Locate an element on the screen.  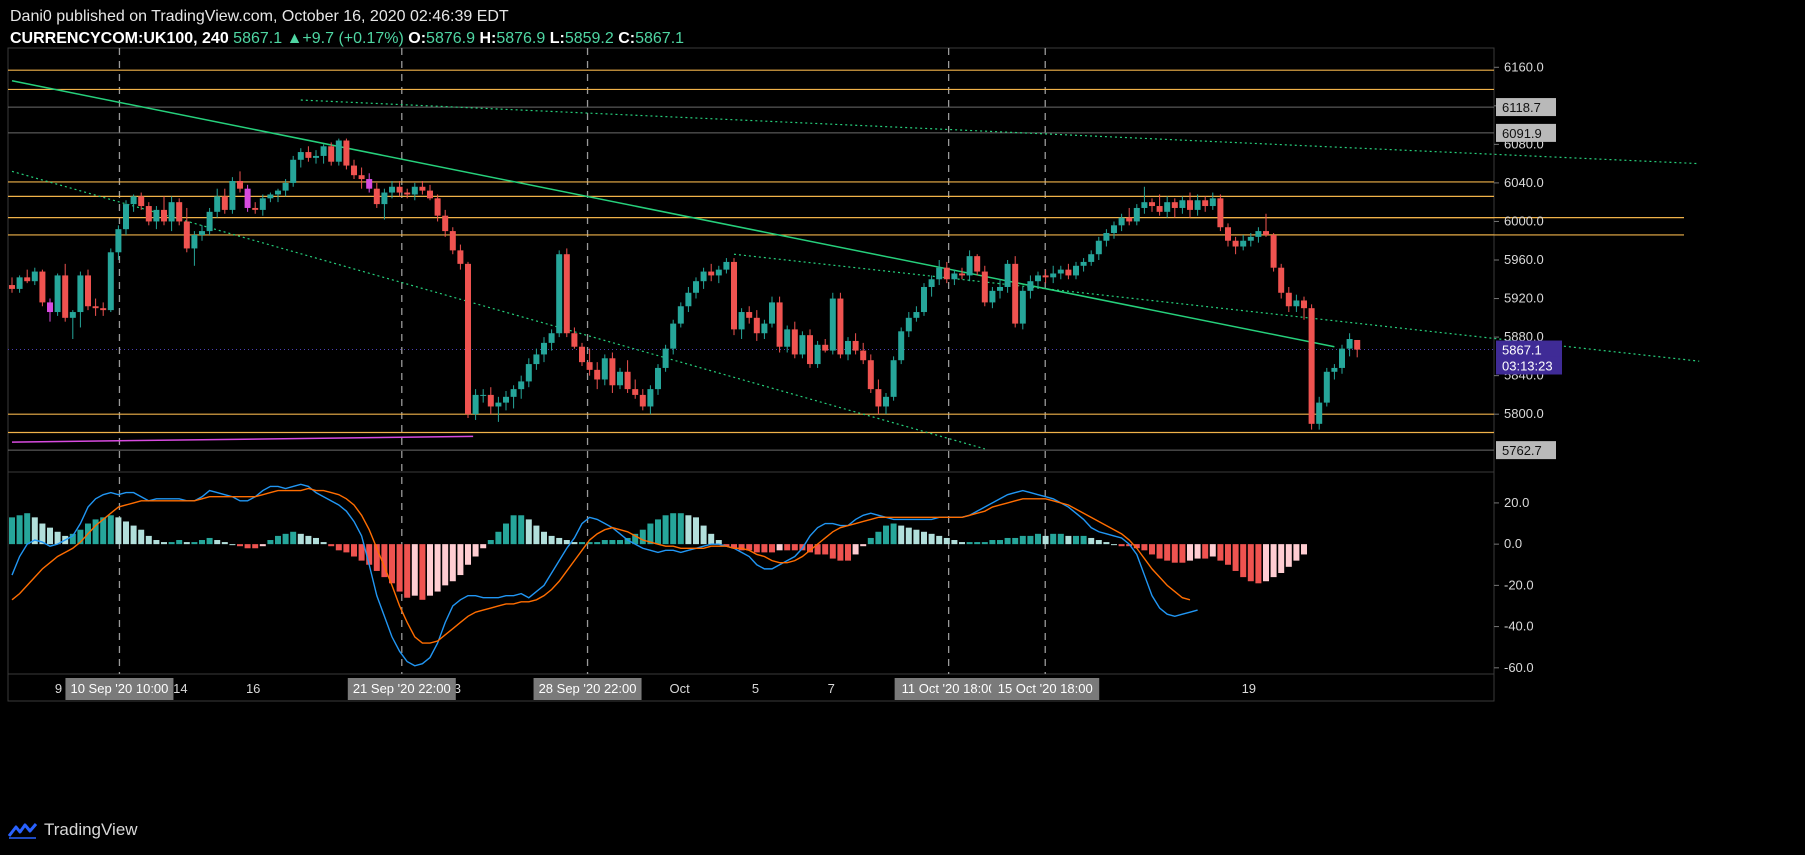
price-tick-label: 6000.0 is located at coordinates (1524, 220).